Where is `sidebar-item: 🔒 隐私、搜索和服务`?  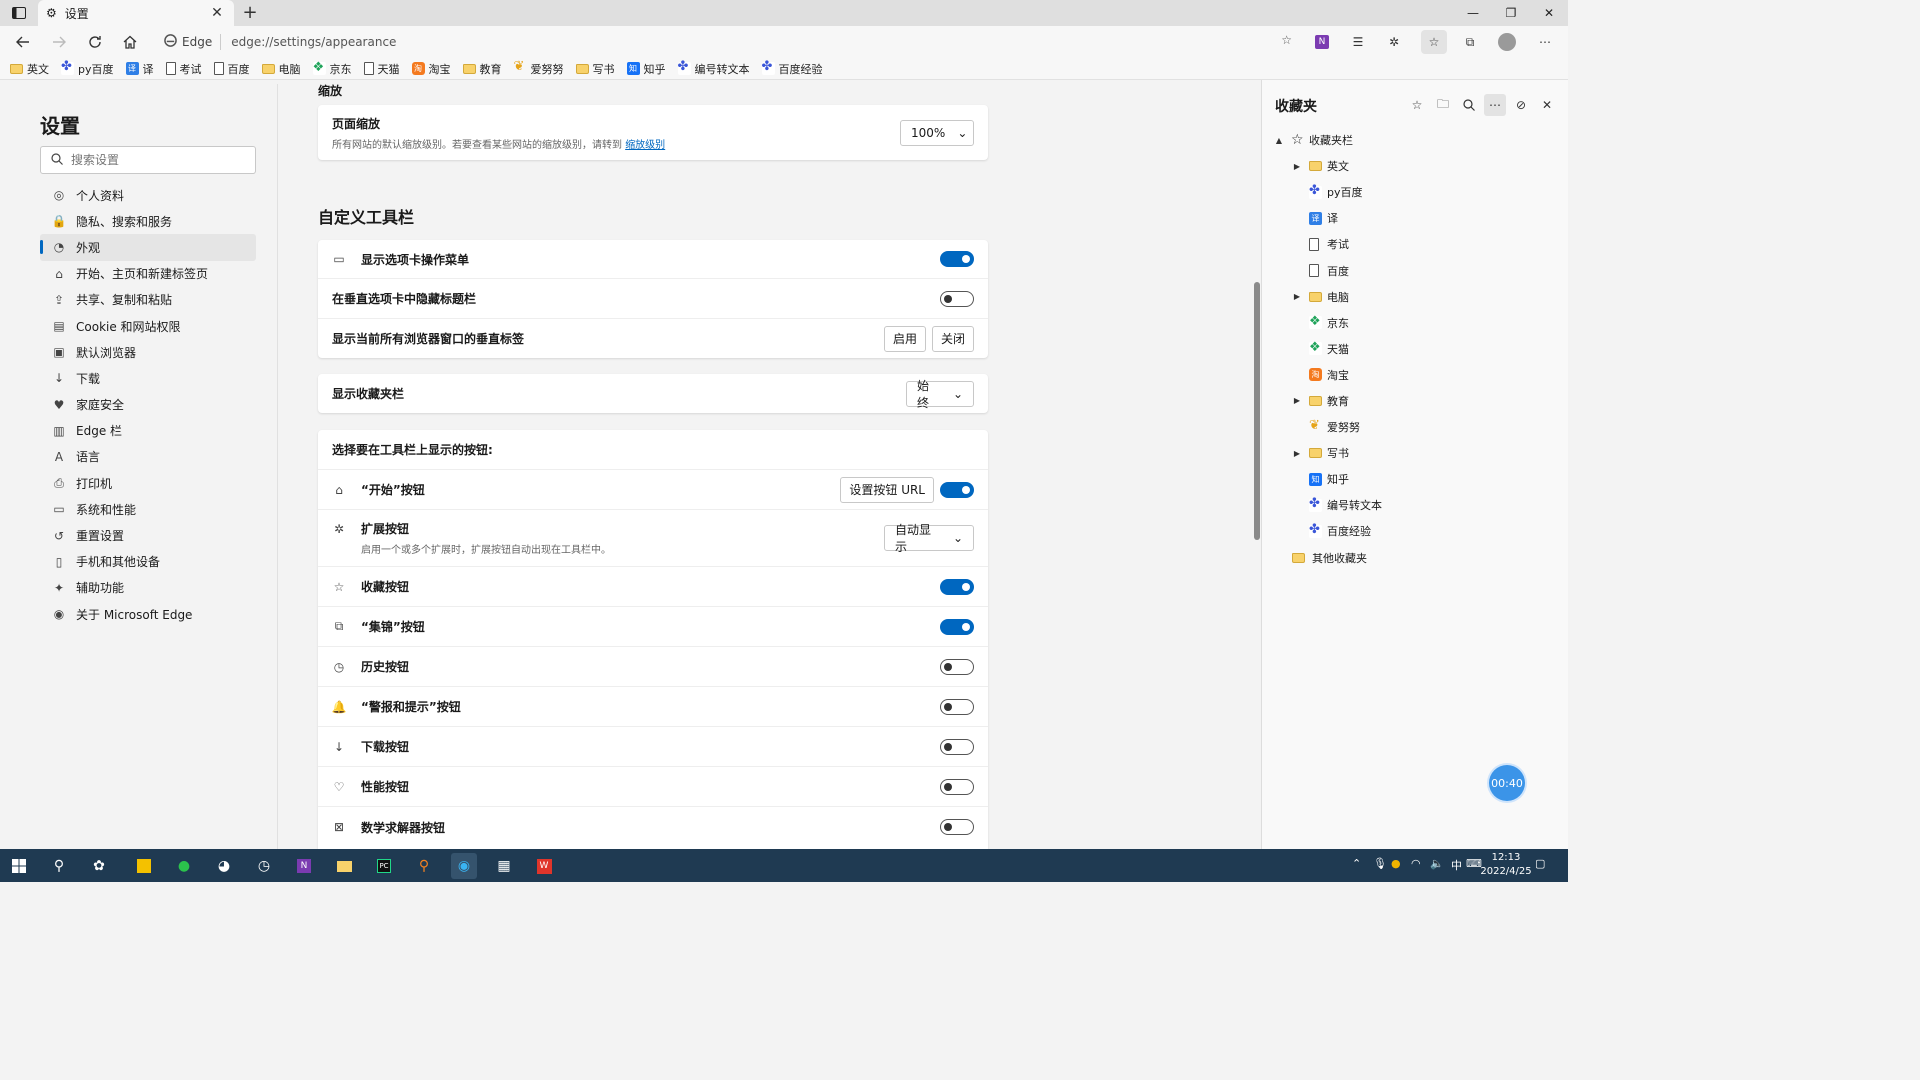 sidebar-item: 🔒 隐私、搜索和服务 is located at coordinates (148, 221).